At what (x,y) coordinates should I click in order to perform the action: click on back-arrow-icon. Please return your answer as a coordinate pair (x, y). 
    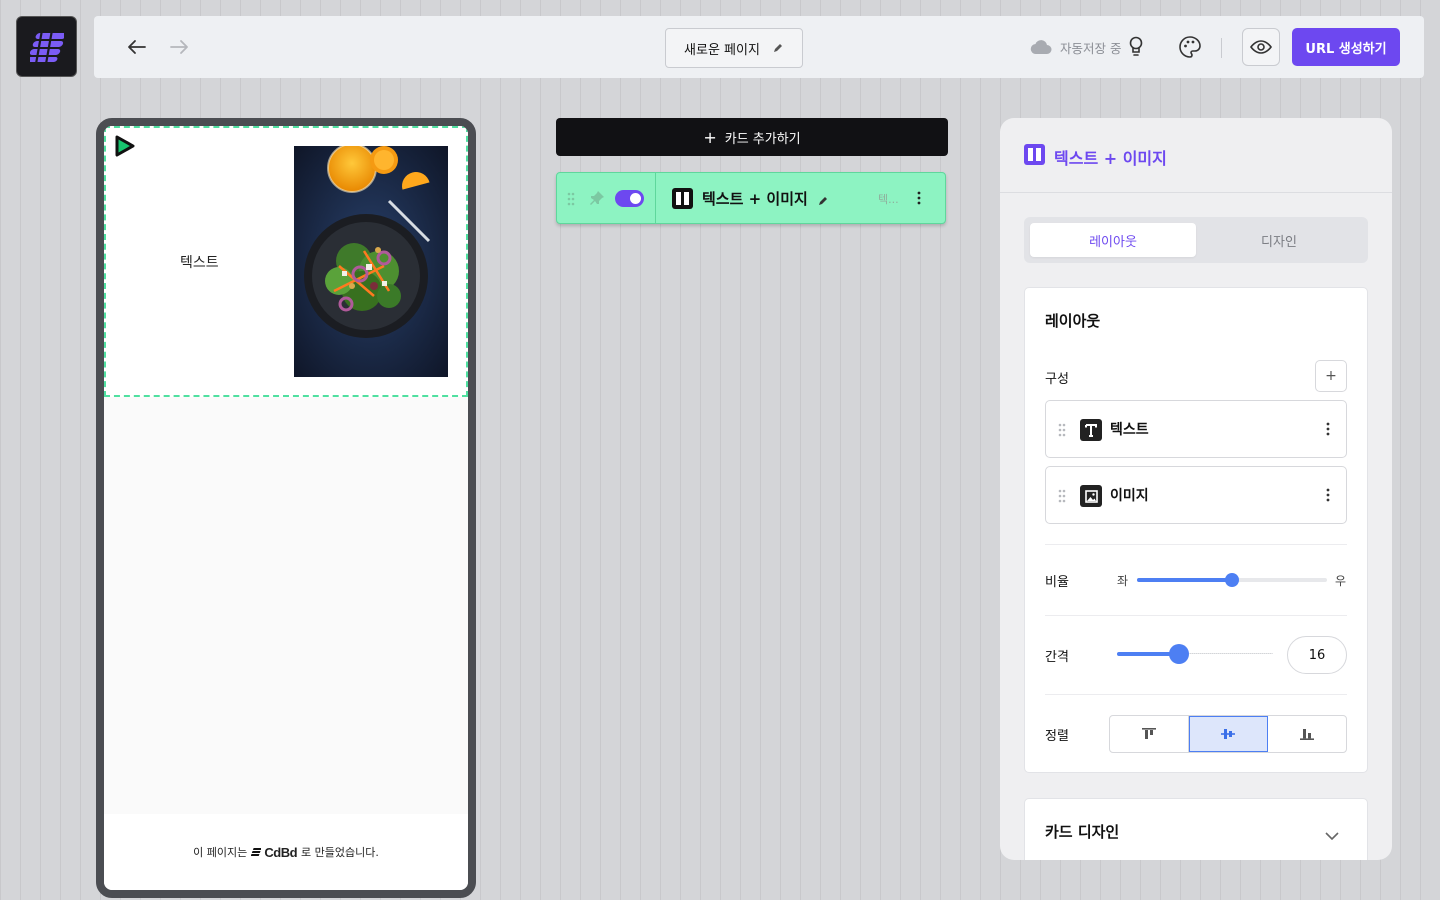
    Looking at the image, I should click on (137, 47).